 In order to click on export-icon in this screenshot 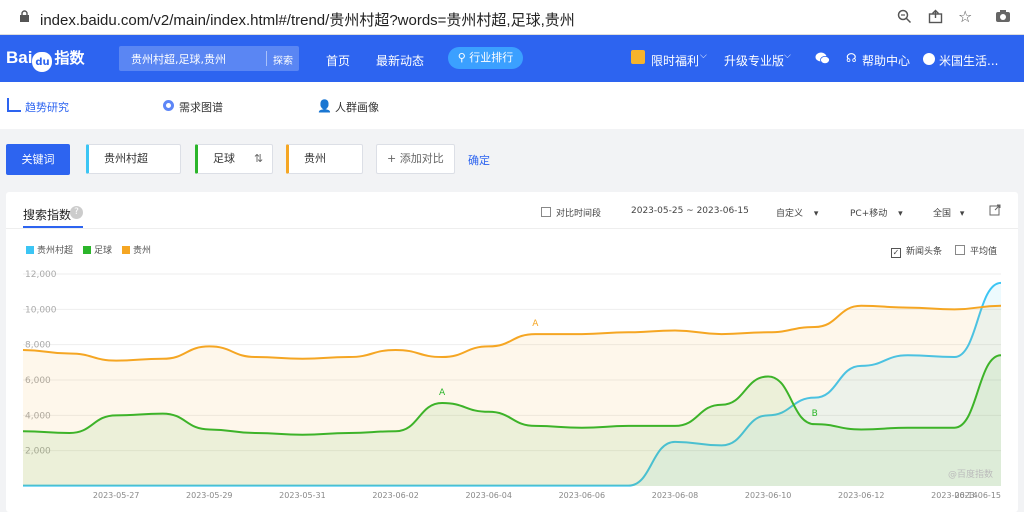, I will do `click(995, 211)`.